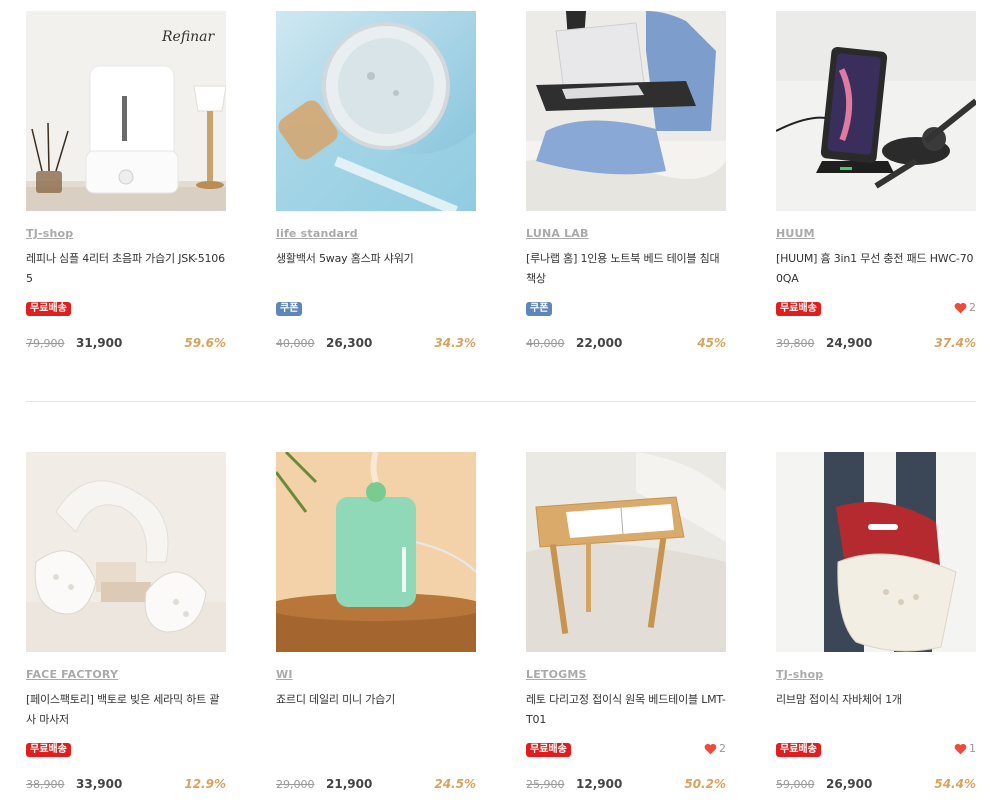  I want to click on row-divider, so click(501, 401).